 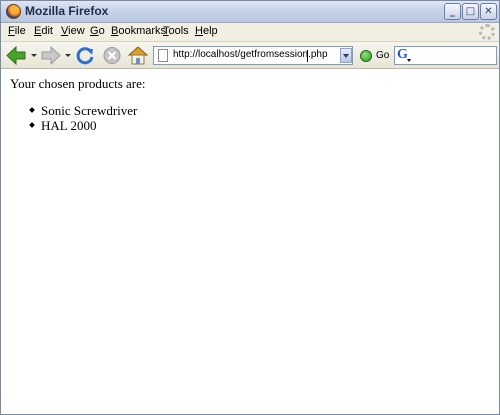 What do you see at coordinates (404, 55) in the screenshot?
I see `search-engine-icon: G` at bounding box center [404, 55].